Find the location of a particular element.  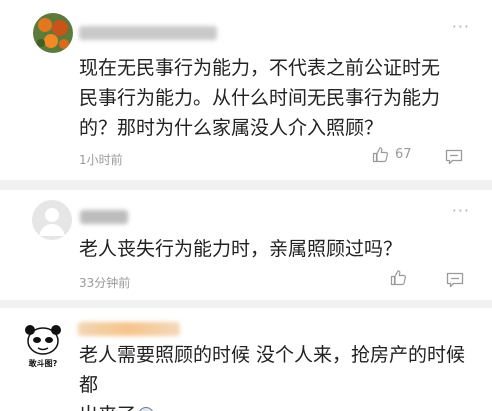

like-count: 67 is located at coordinates (403, 154).